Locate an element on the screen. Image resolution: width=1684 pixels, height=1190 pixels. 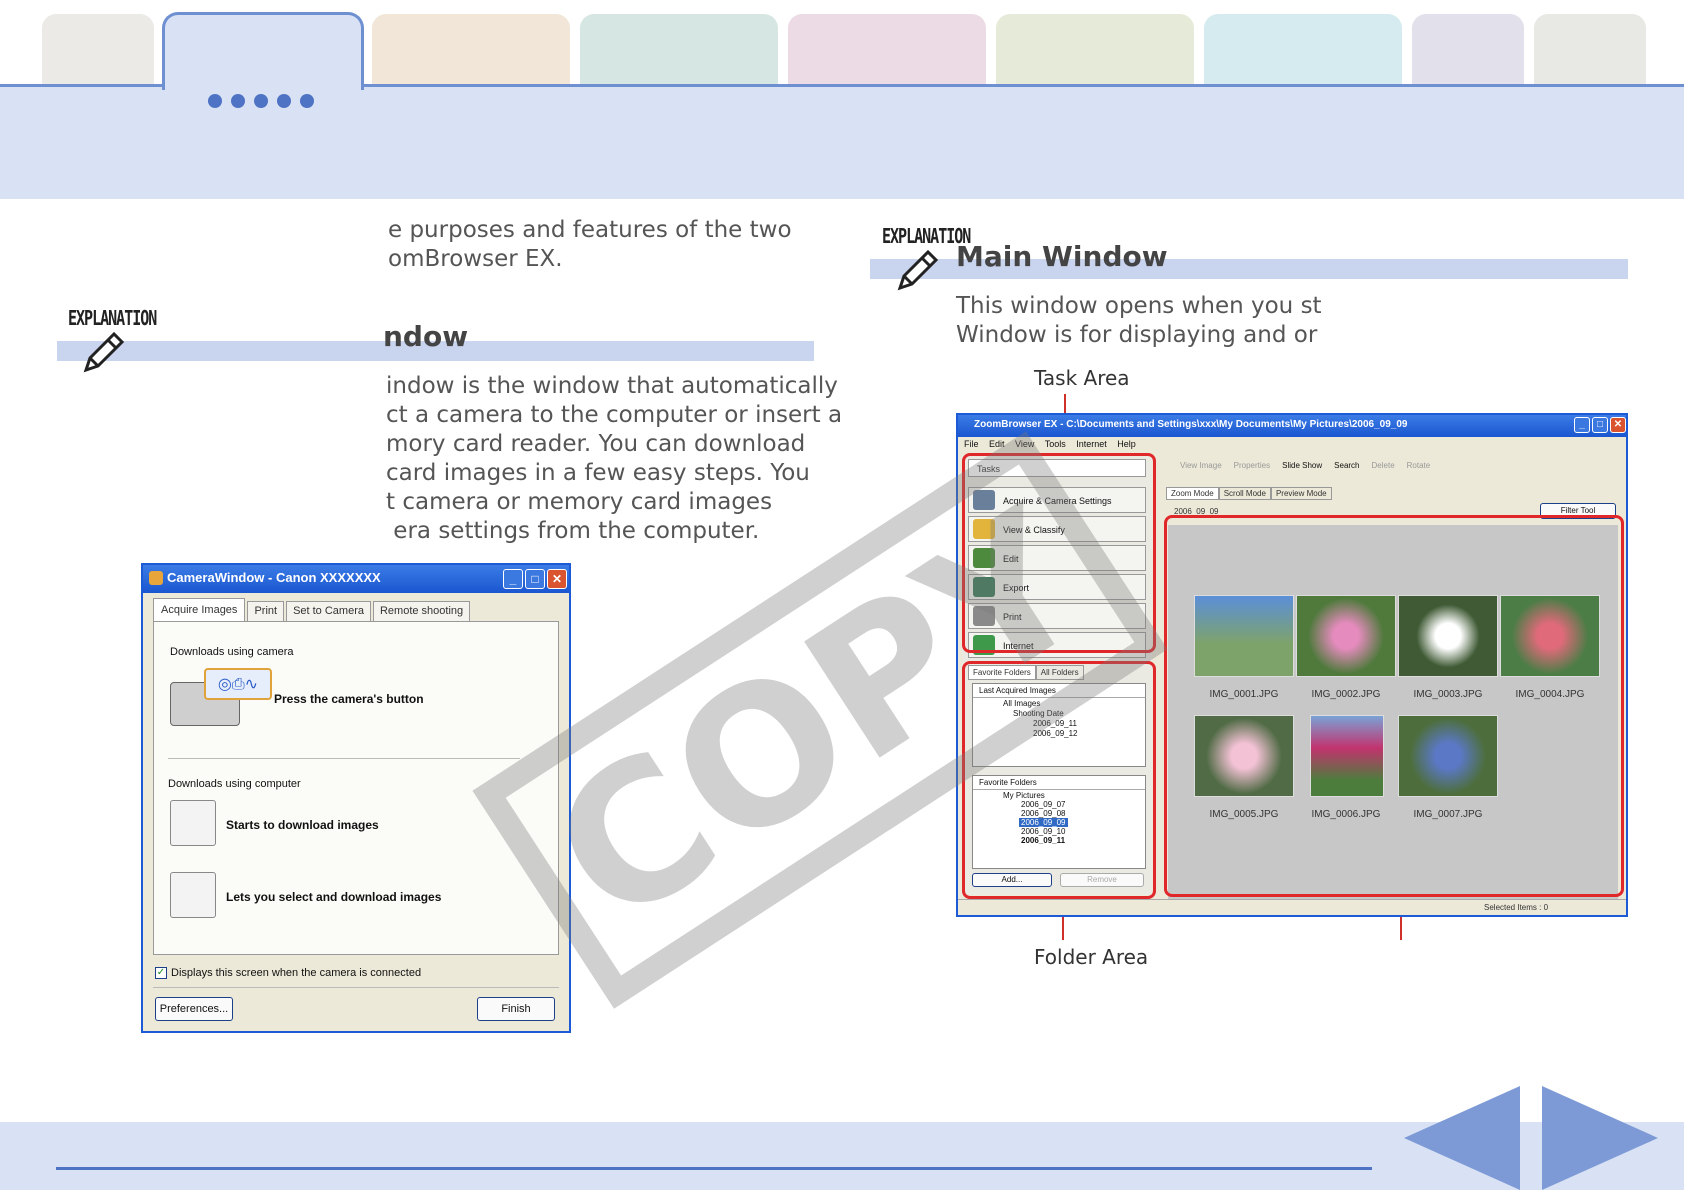
select-download-button: Lets you select and download images is located at coordinates (333, 897).